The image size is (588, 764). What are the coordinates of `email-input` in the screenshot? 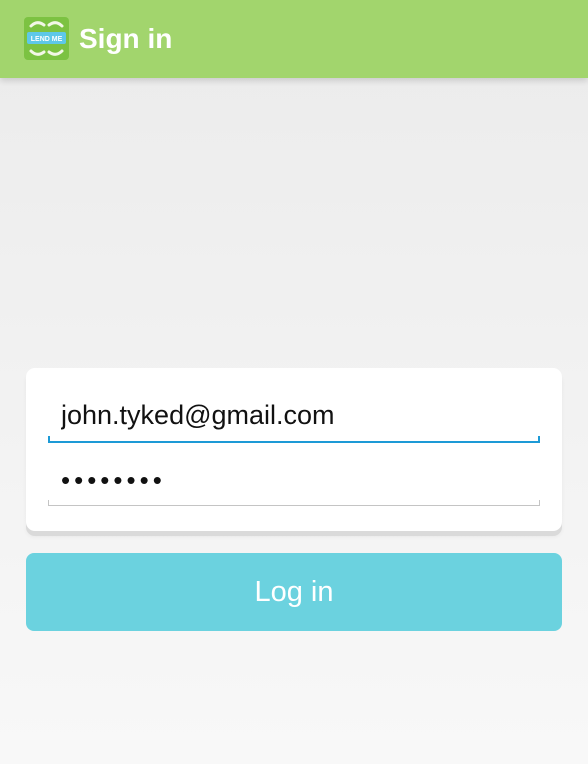 It's located at (294, 418).